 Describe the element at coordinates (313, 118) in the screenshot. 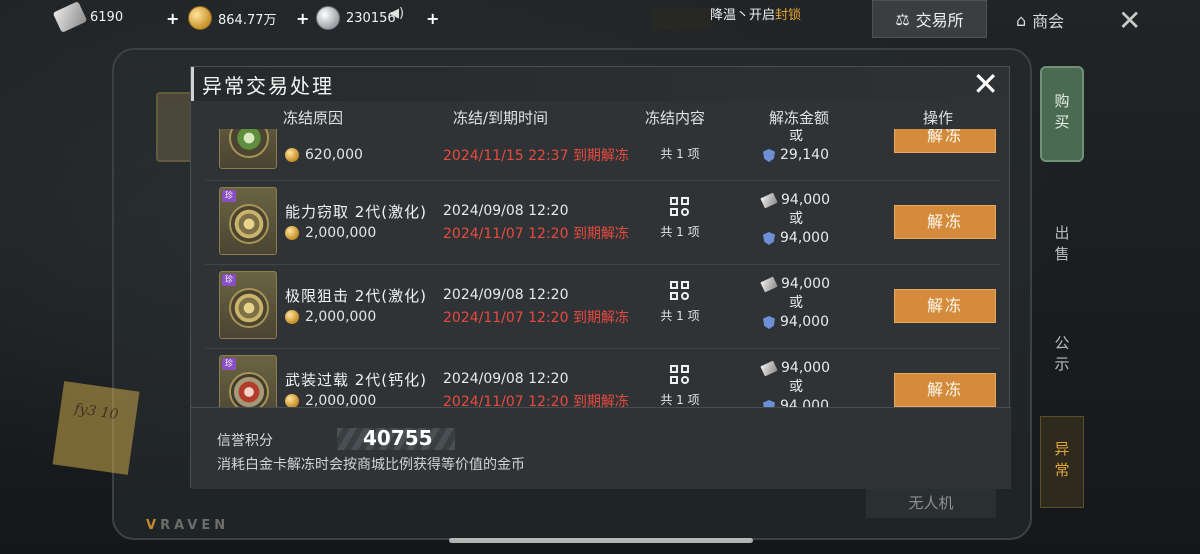

I see `col-reason: 冻结原因` at that location.